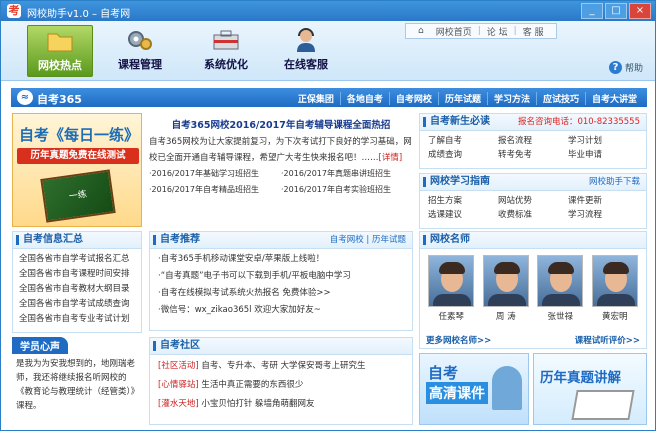 This screenshot has width=656, height=431. Describe the element at coordinates (603, 154) in the screenshot. I see `freshman-link: 毕业申请` at that location.